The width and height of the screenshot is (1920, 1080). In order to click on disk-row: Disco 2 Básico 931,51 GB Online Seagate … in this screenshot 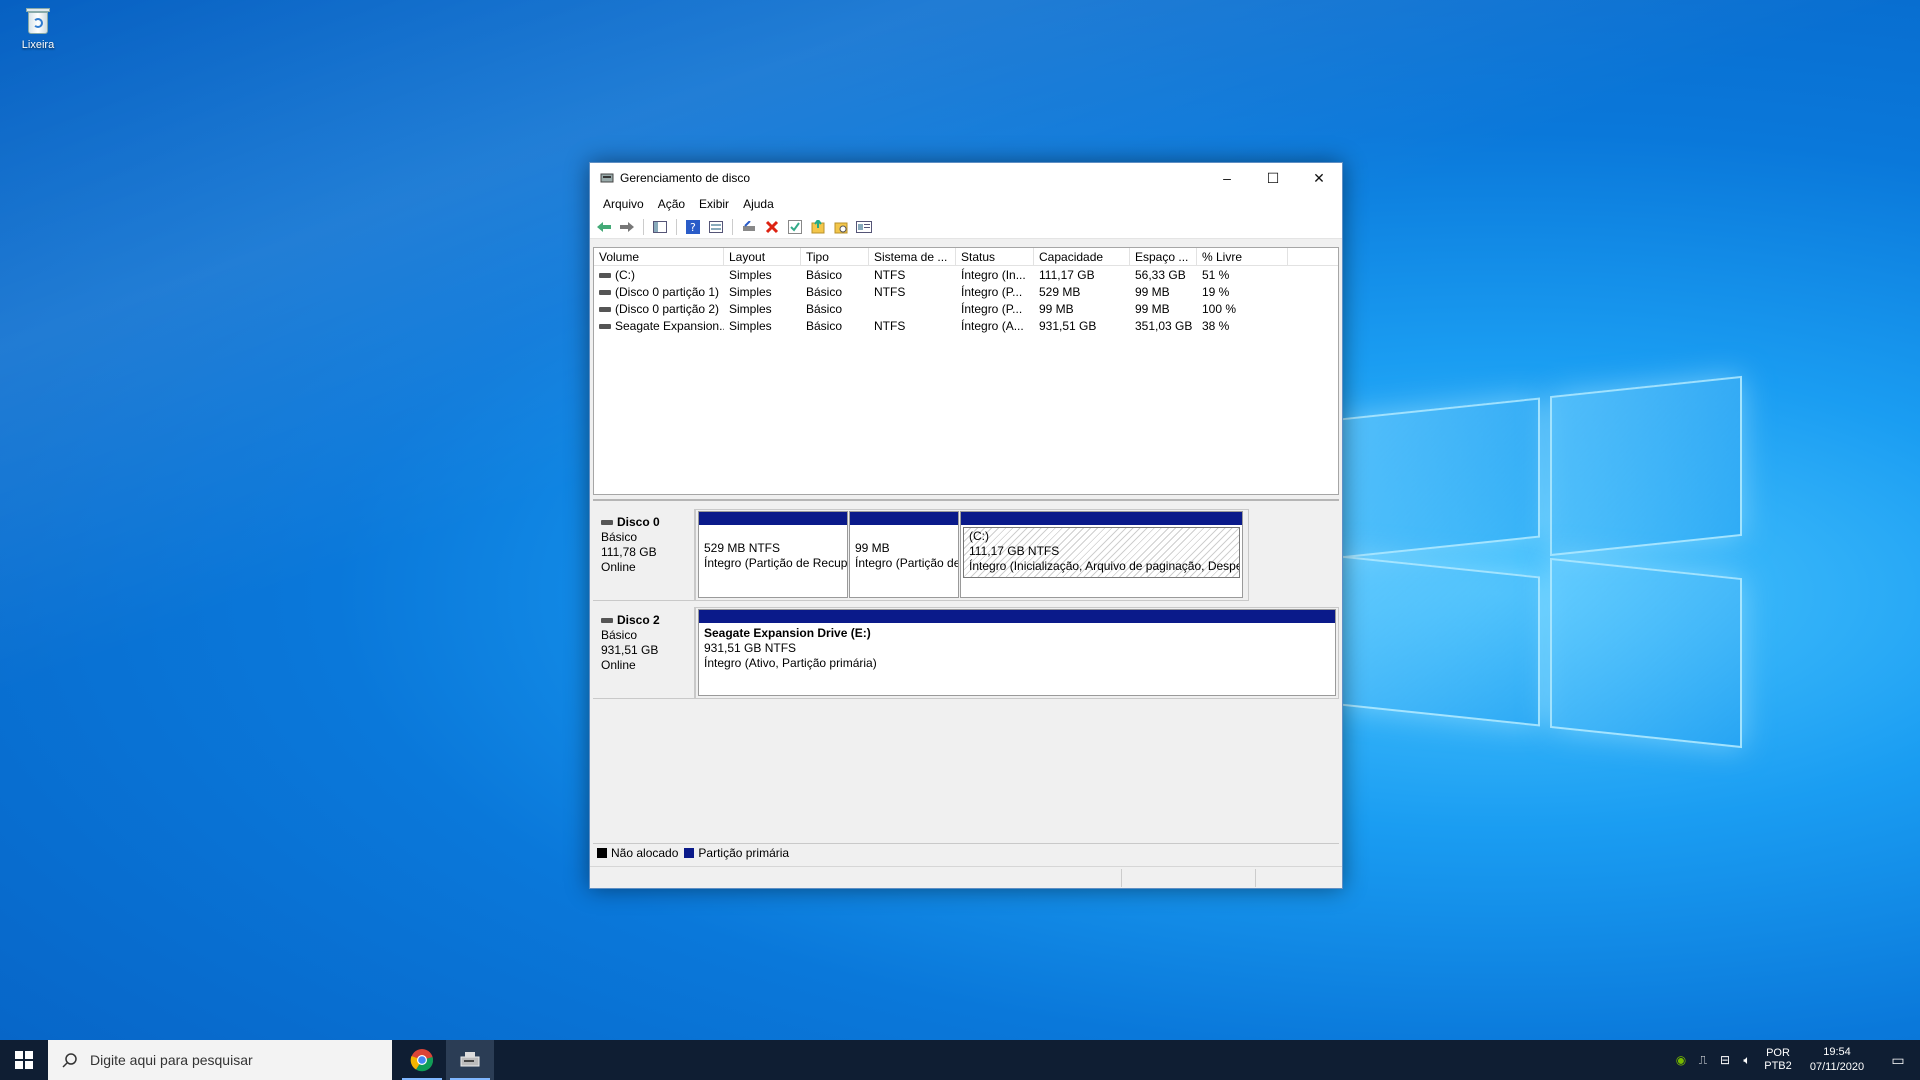, I will do `click(966, 653)`.